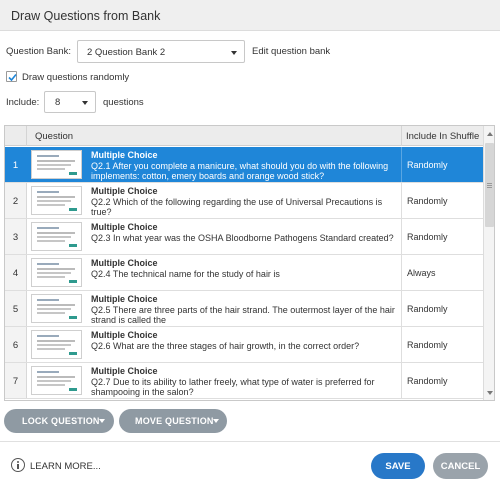 The image size is (500, 489). Describe the element at coordinates (123, 102) in the screenshot. I see `include-suffix-label: questions` at that location.